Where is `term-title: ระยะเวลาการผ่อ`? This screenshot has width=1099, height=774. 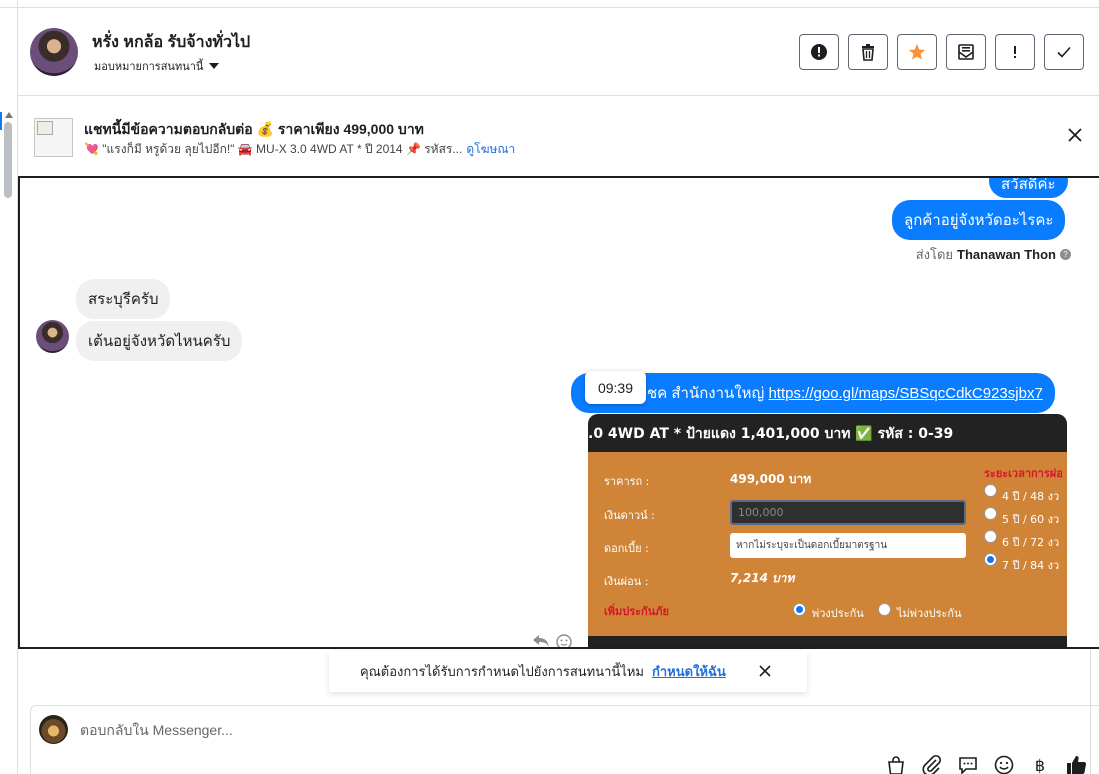 term-title: ระยะเวลาการผ่อ is located at coordinates (1023, 473).